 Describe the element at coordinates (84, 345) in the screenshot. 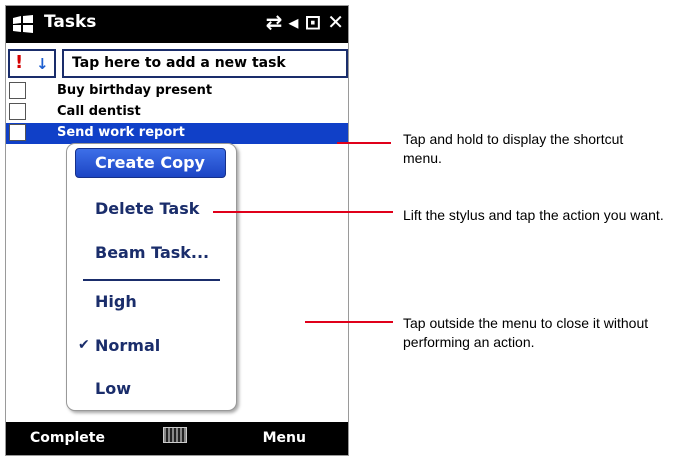

I see `checkmark-icon: ✔` at that location.